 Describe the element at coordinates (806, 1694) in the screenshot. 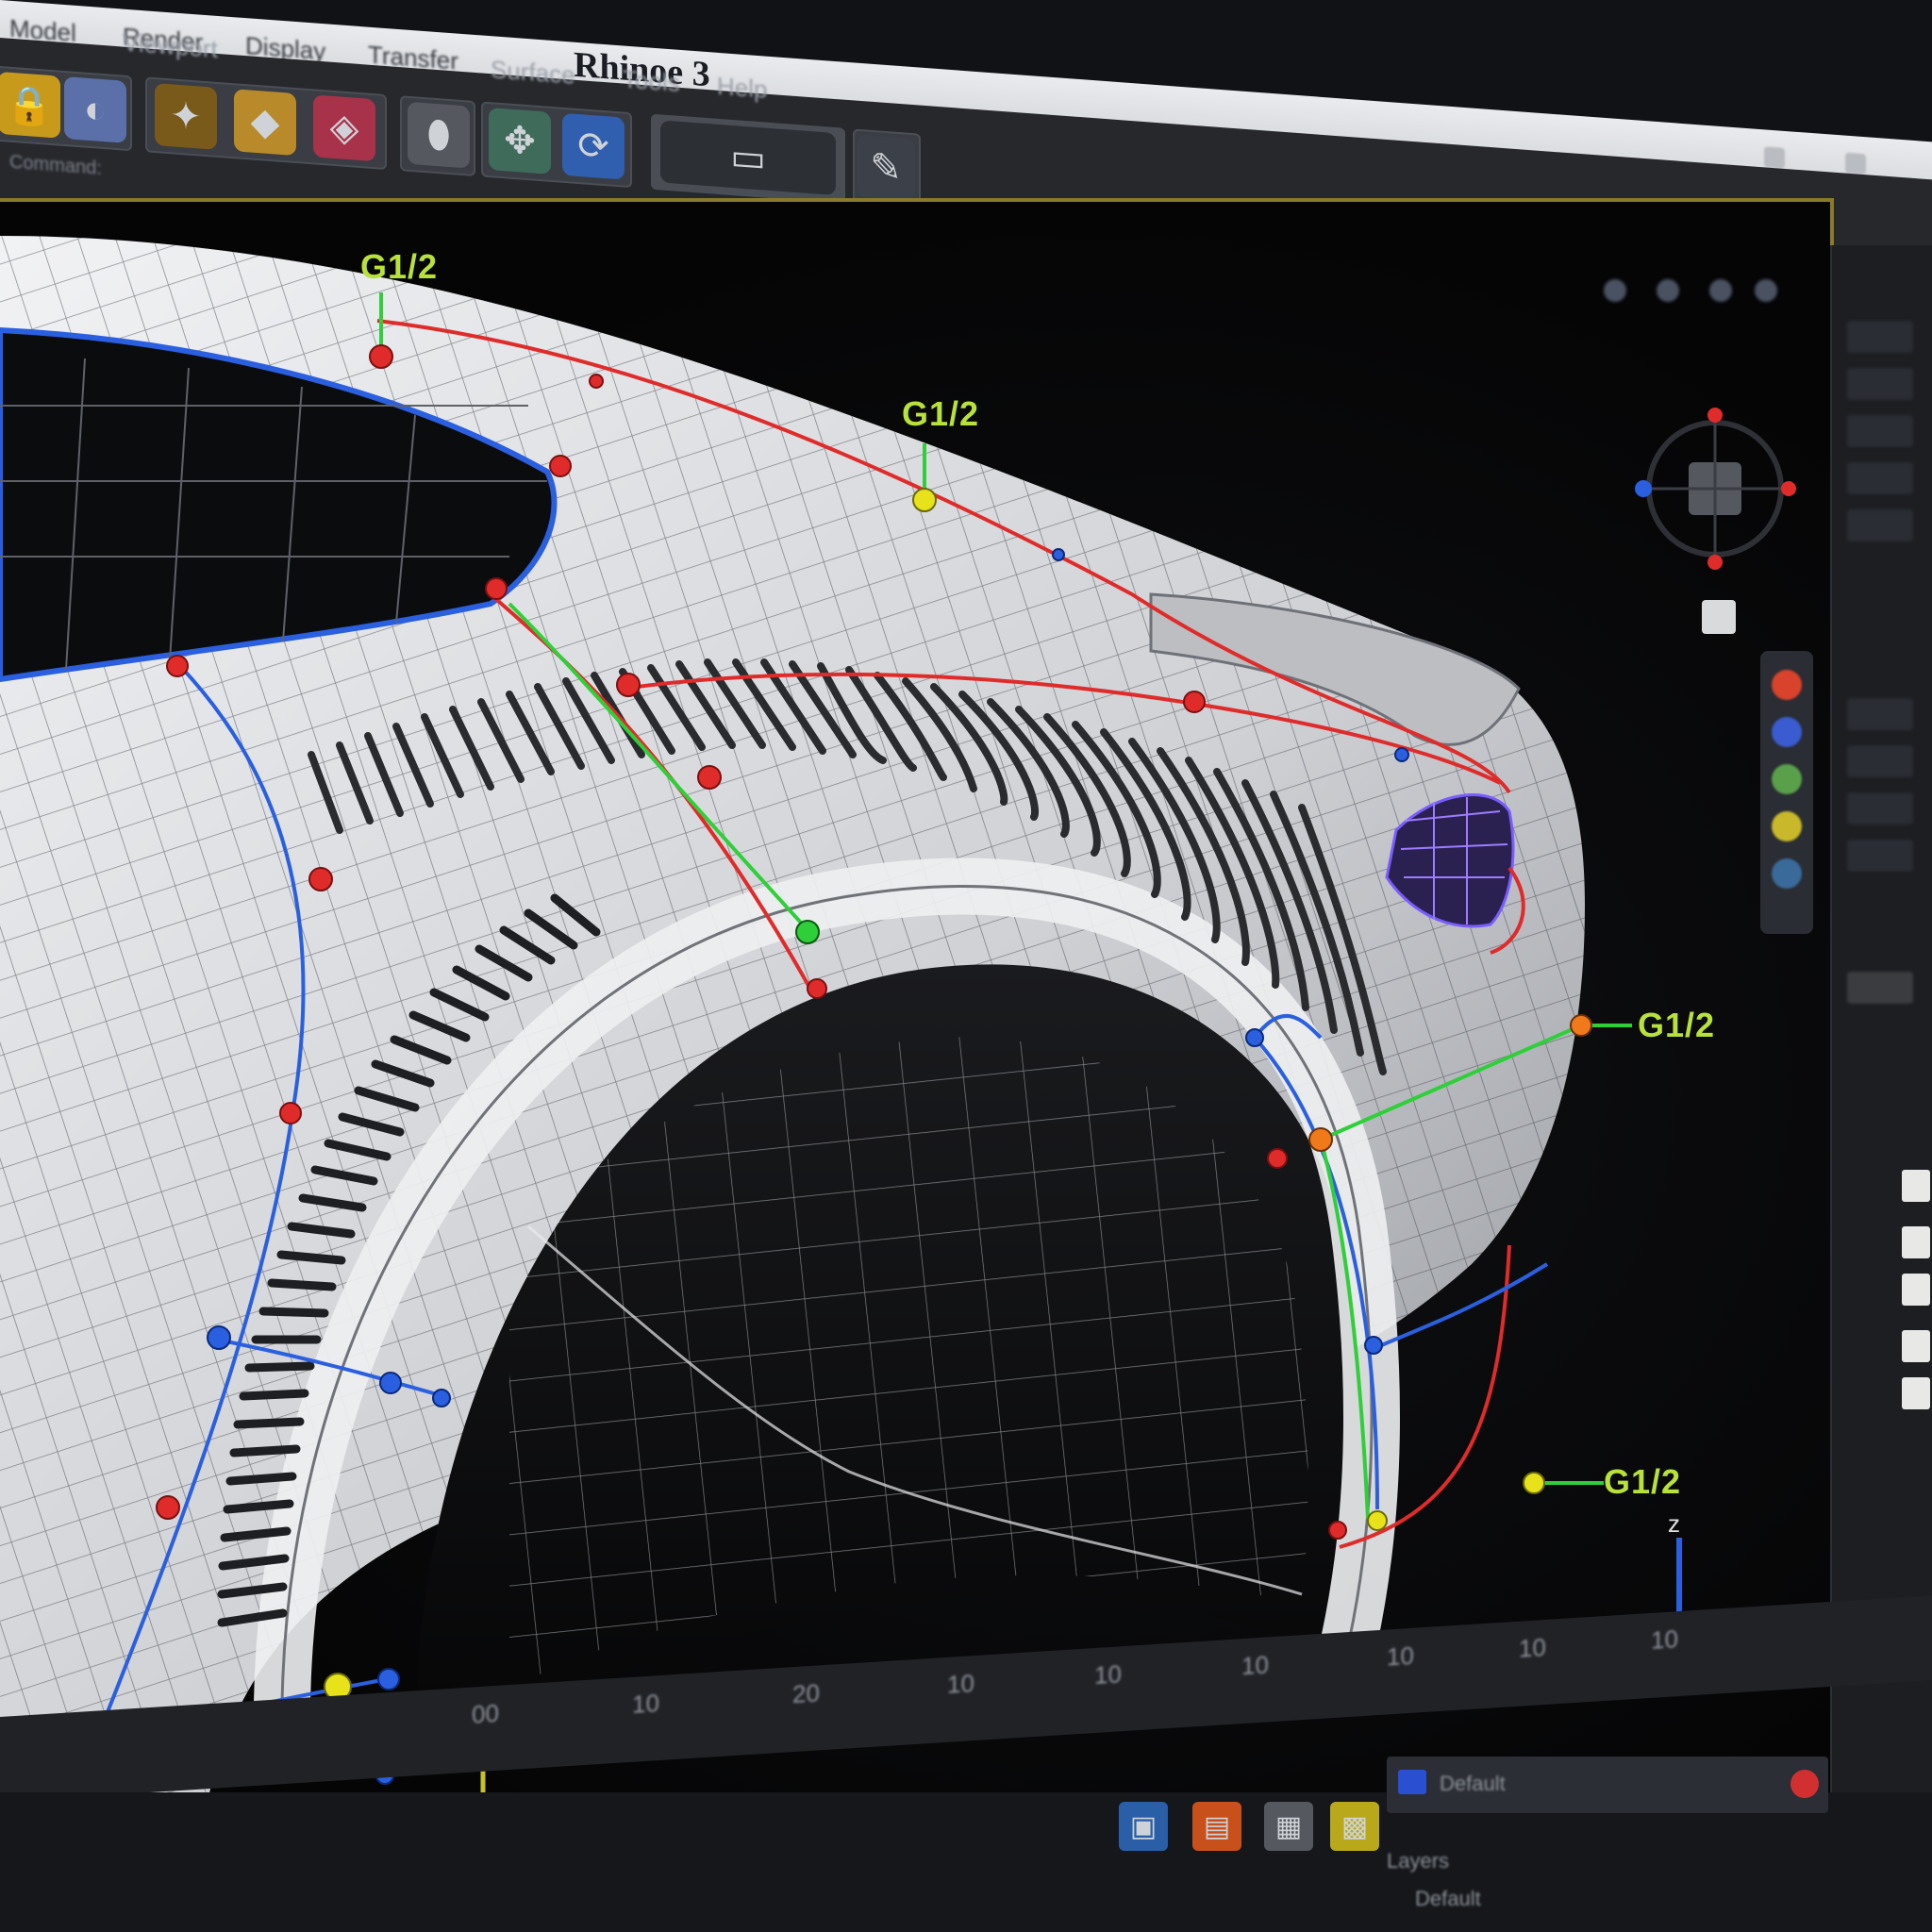

I see `timeline-tick: 20` at that location.